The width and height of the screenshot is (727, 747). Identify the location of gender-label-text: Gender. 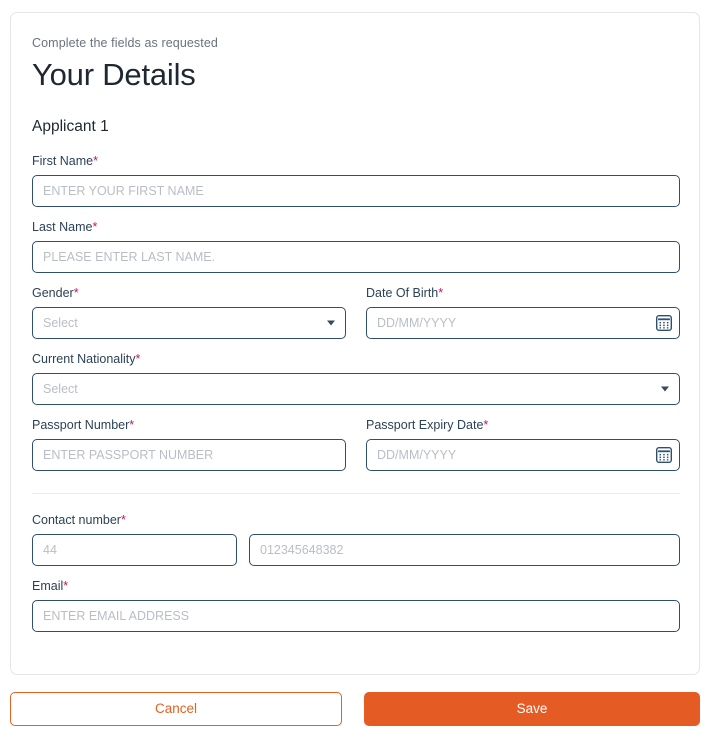
(53, 293).